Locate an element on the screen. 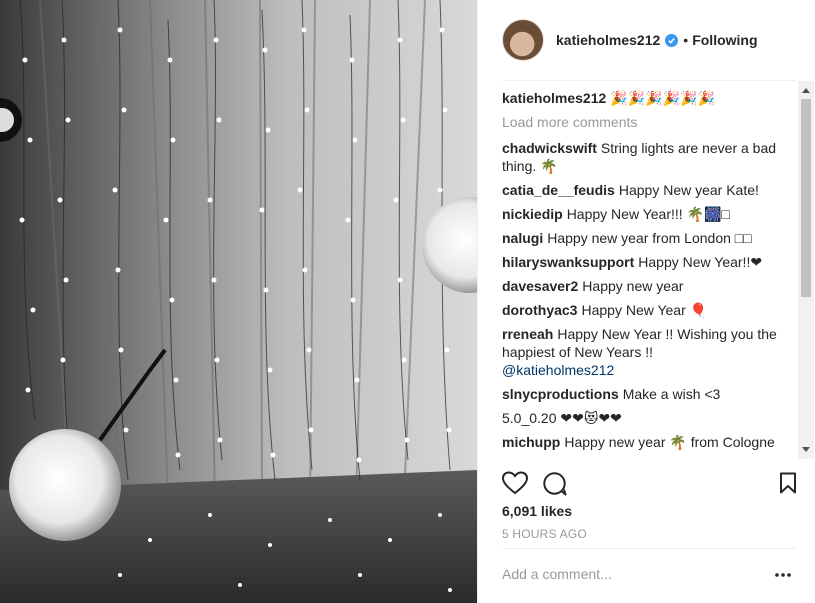 Image resolution: width=815 pixels, height=603 pixels. list-item: hilaryswanksupport Happy New Year!!❤ is located at coordinates (647, 262).